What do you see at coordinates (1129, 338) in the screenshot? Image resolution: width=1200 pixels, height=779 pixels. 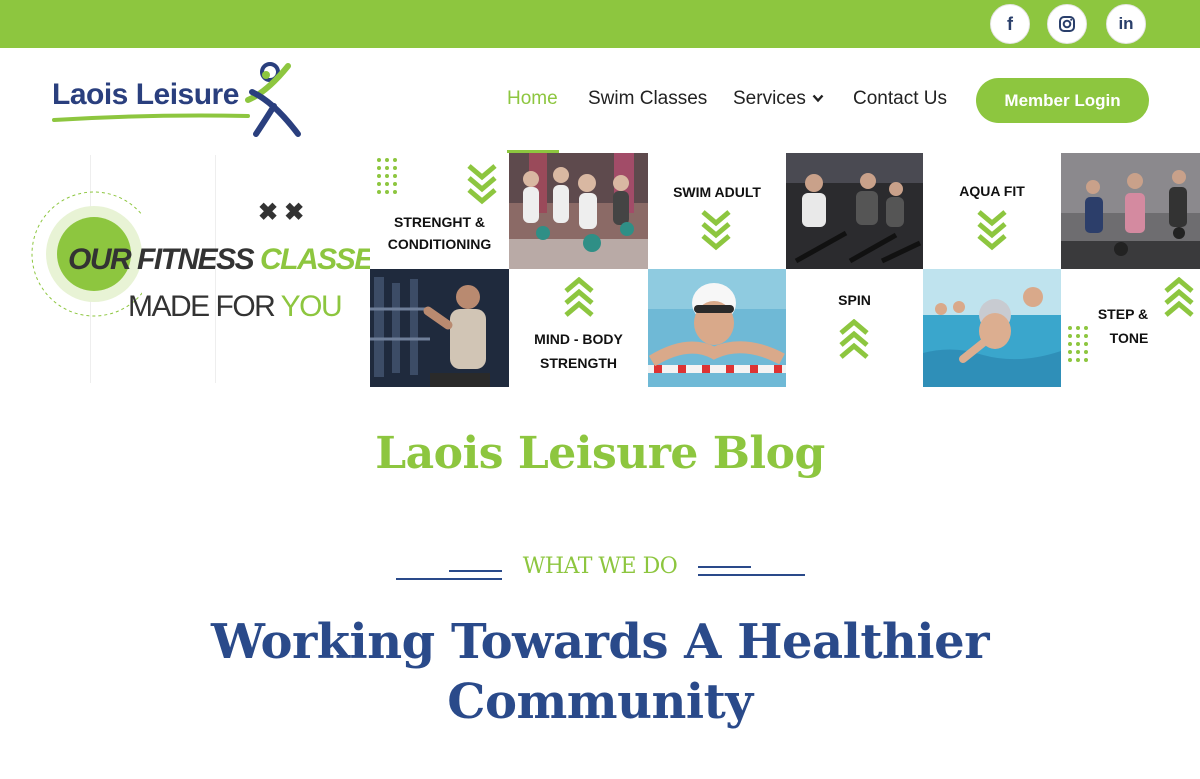 I see `tile-label: TONE` at bounding box center [1129, 338].